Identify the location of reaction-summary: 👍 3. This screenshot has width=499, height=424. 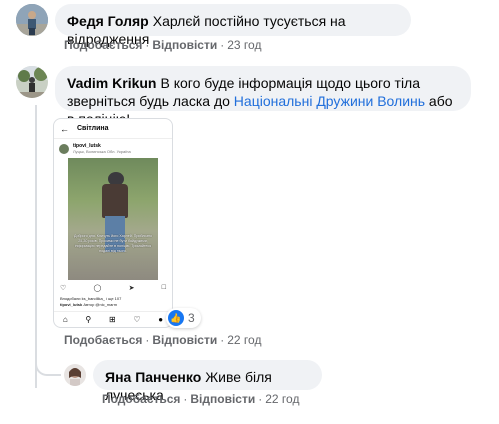
(183, 318).